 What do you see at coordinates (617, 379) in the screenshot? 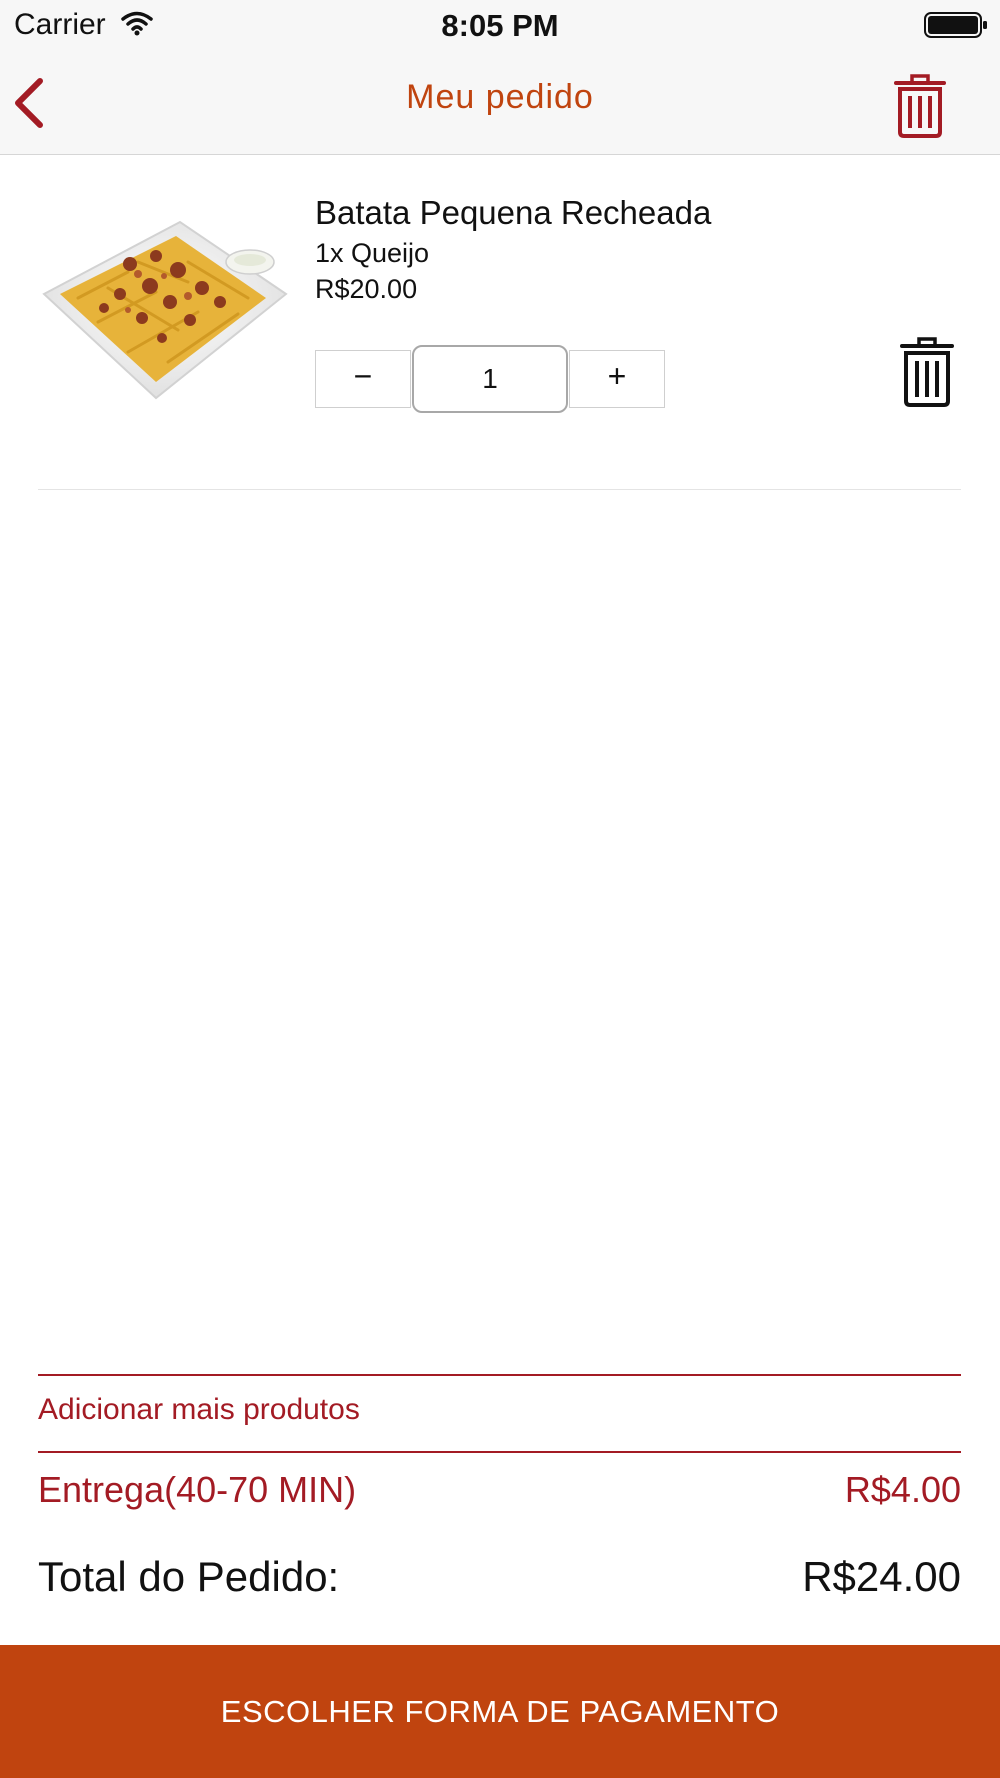
I see `increment-button: +` at bounding box center [617, 379].